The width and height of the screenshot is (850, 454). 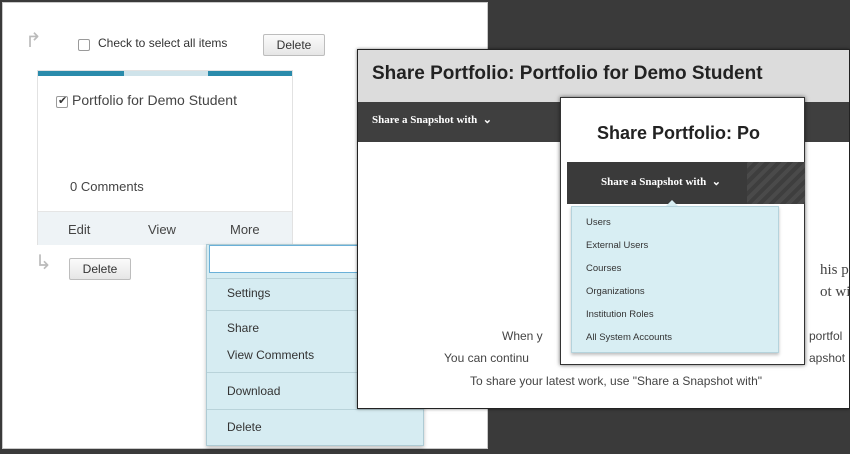 I want to click on view-link: View, so click(x=162, y=229).